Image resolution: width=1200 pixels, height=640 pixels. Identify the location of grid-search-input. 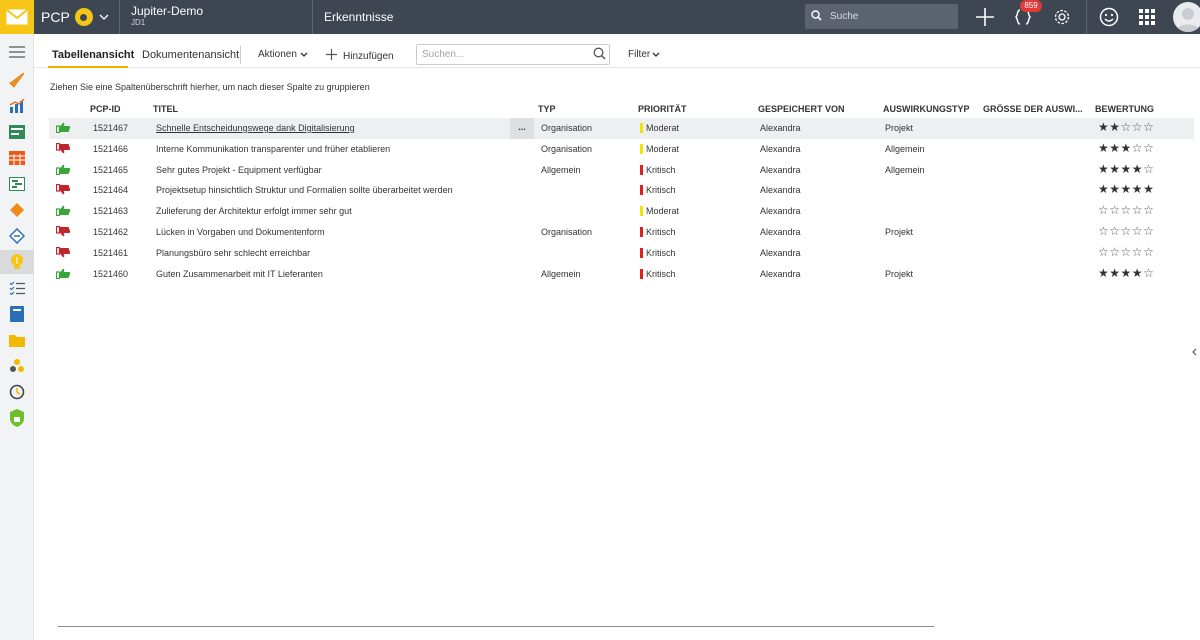
(504, 54).